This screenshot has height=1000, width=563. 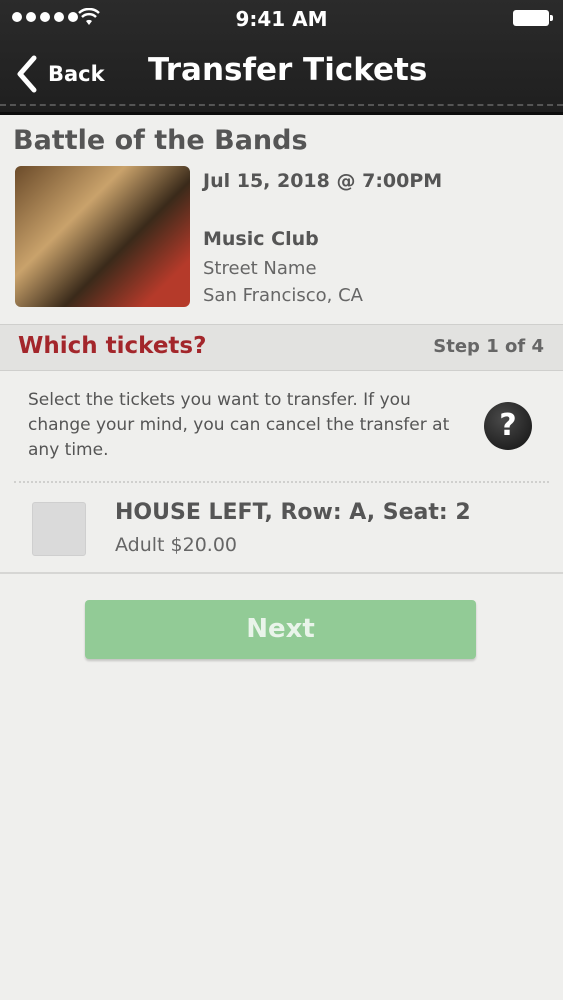 What do you see at coordinates (281, 482) in the screenshot?
I see `divider` at bounding box center [281, 482].